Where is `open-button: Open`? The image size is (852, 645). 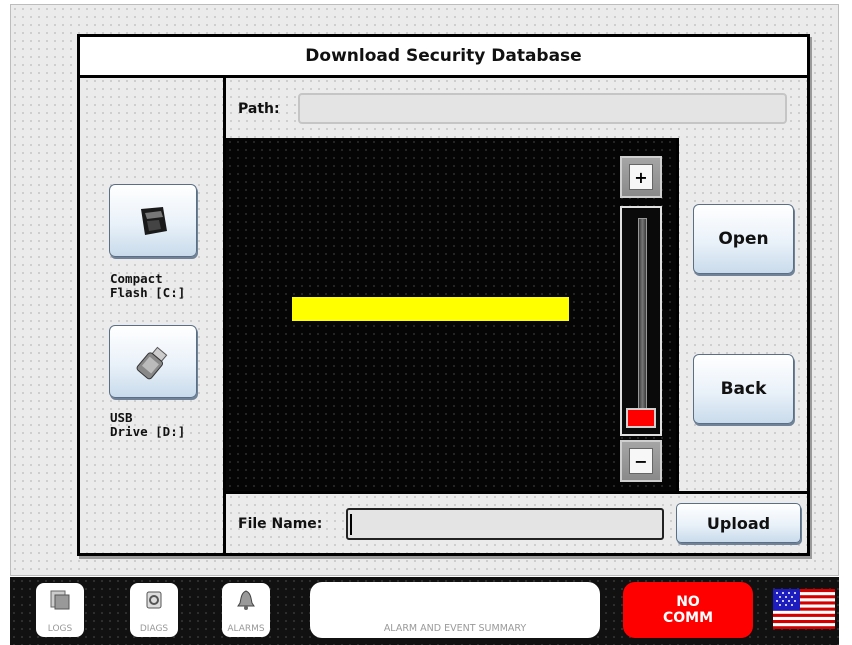
open-button: Open is located at coordinates (743, 239).